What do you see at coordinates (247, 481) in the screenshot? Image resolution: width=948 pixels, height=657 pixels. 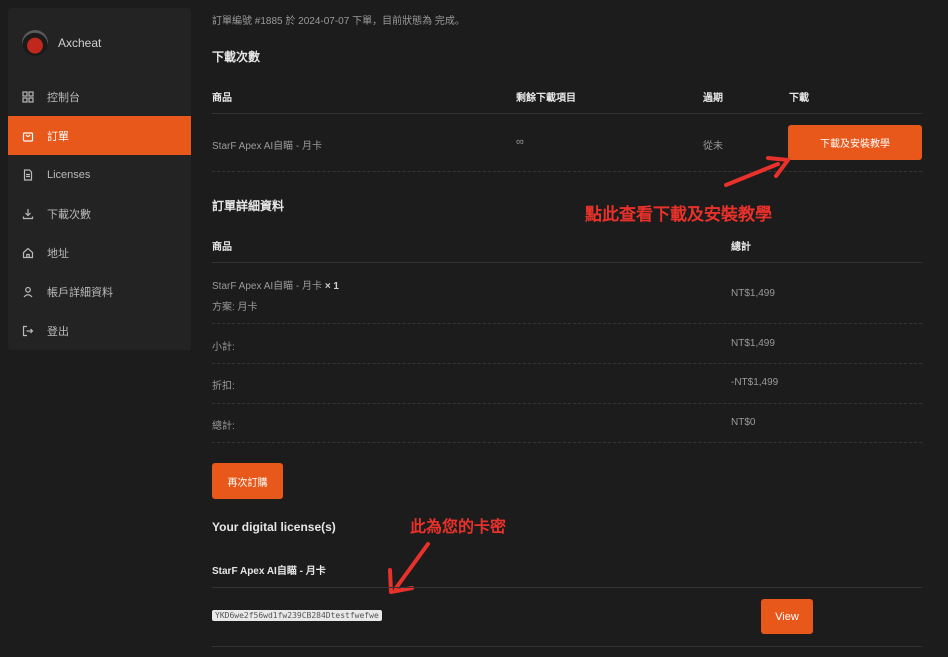 I see `order-again-button: 再次訂購` at bounding box center [247, 481].